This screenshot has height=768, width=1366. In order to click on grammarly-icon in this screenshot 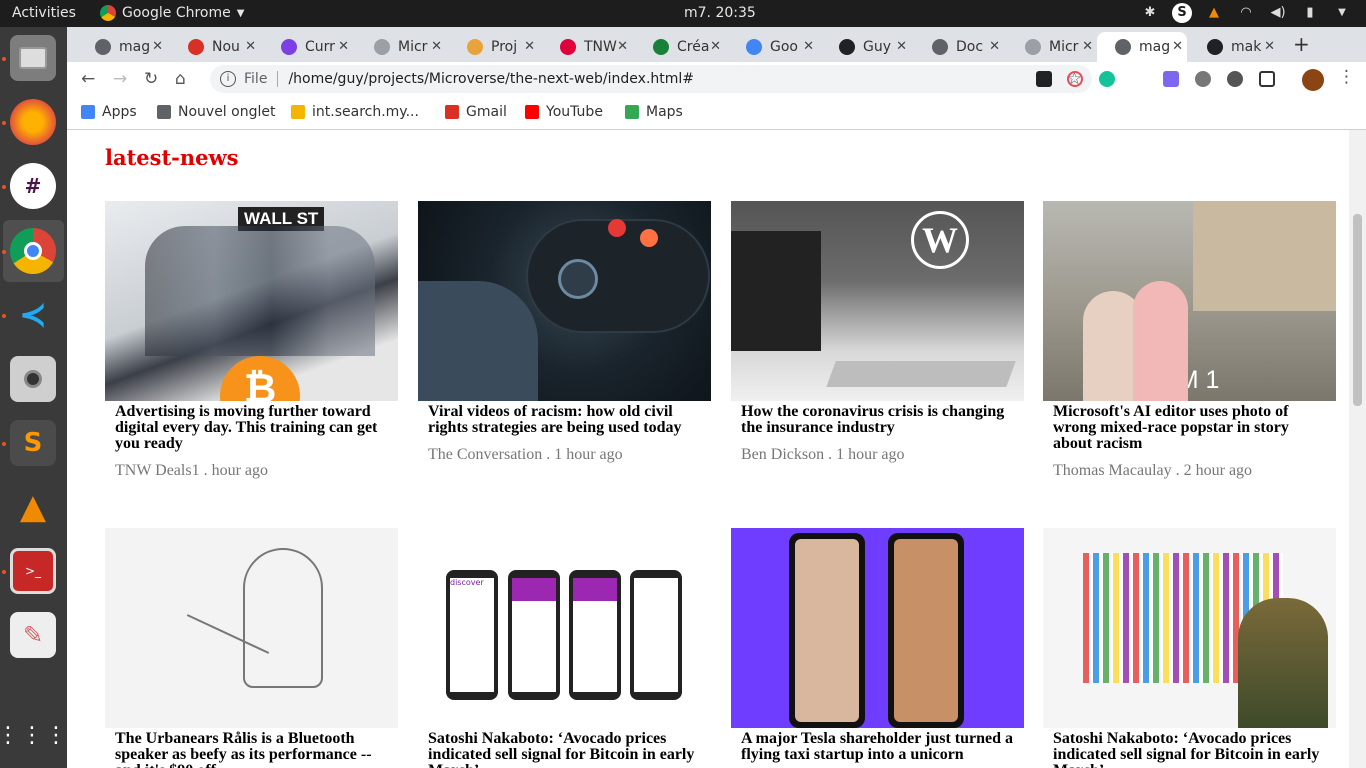, I will do `click(1107, 79)`.